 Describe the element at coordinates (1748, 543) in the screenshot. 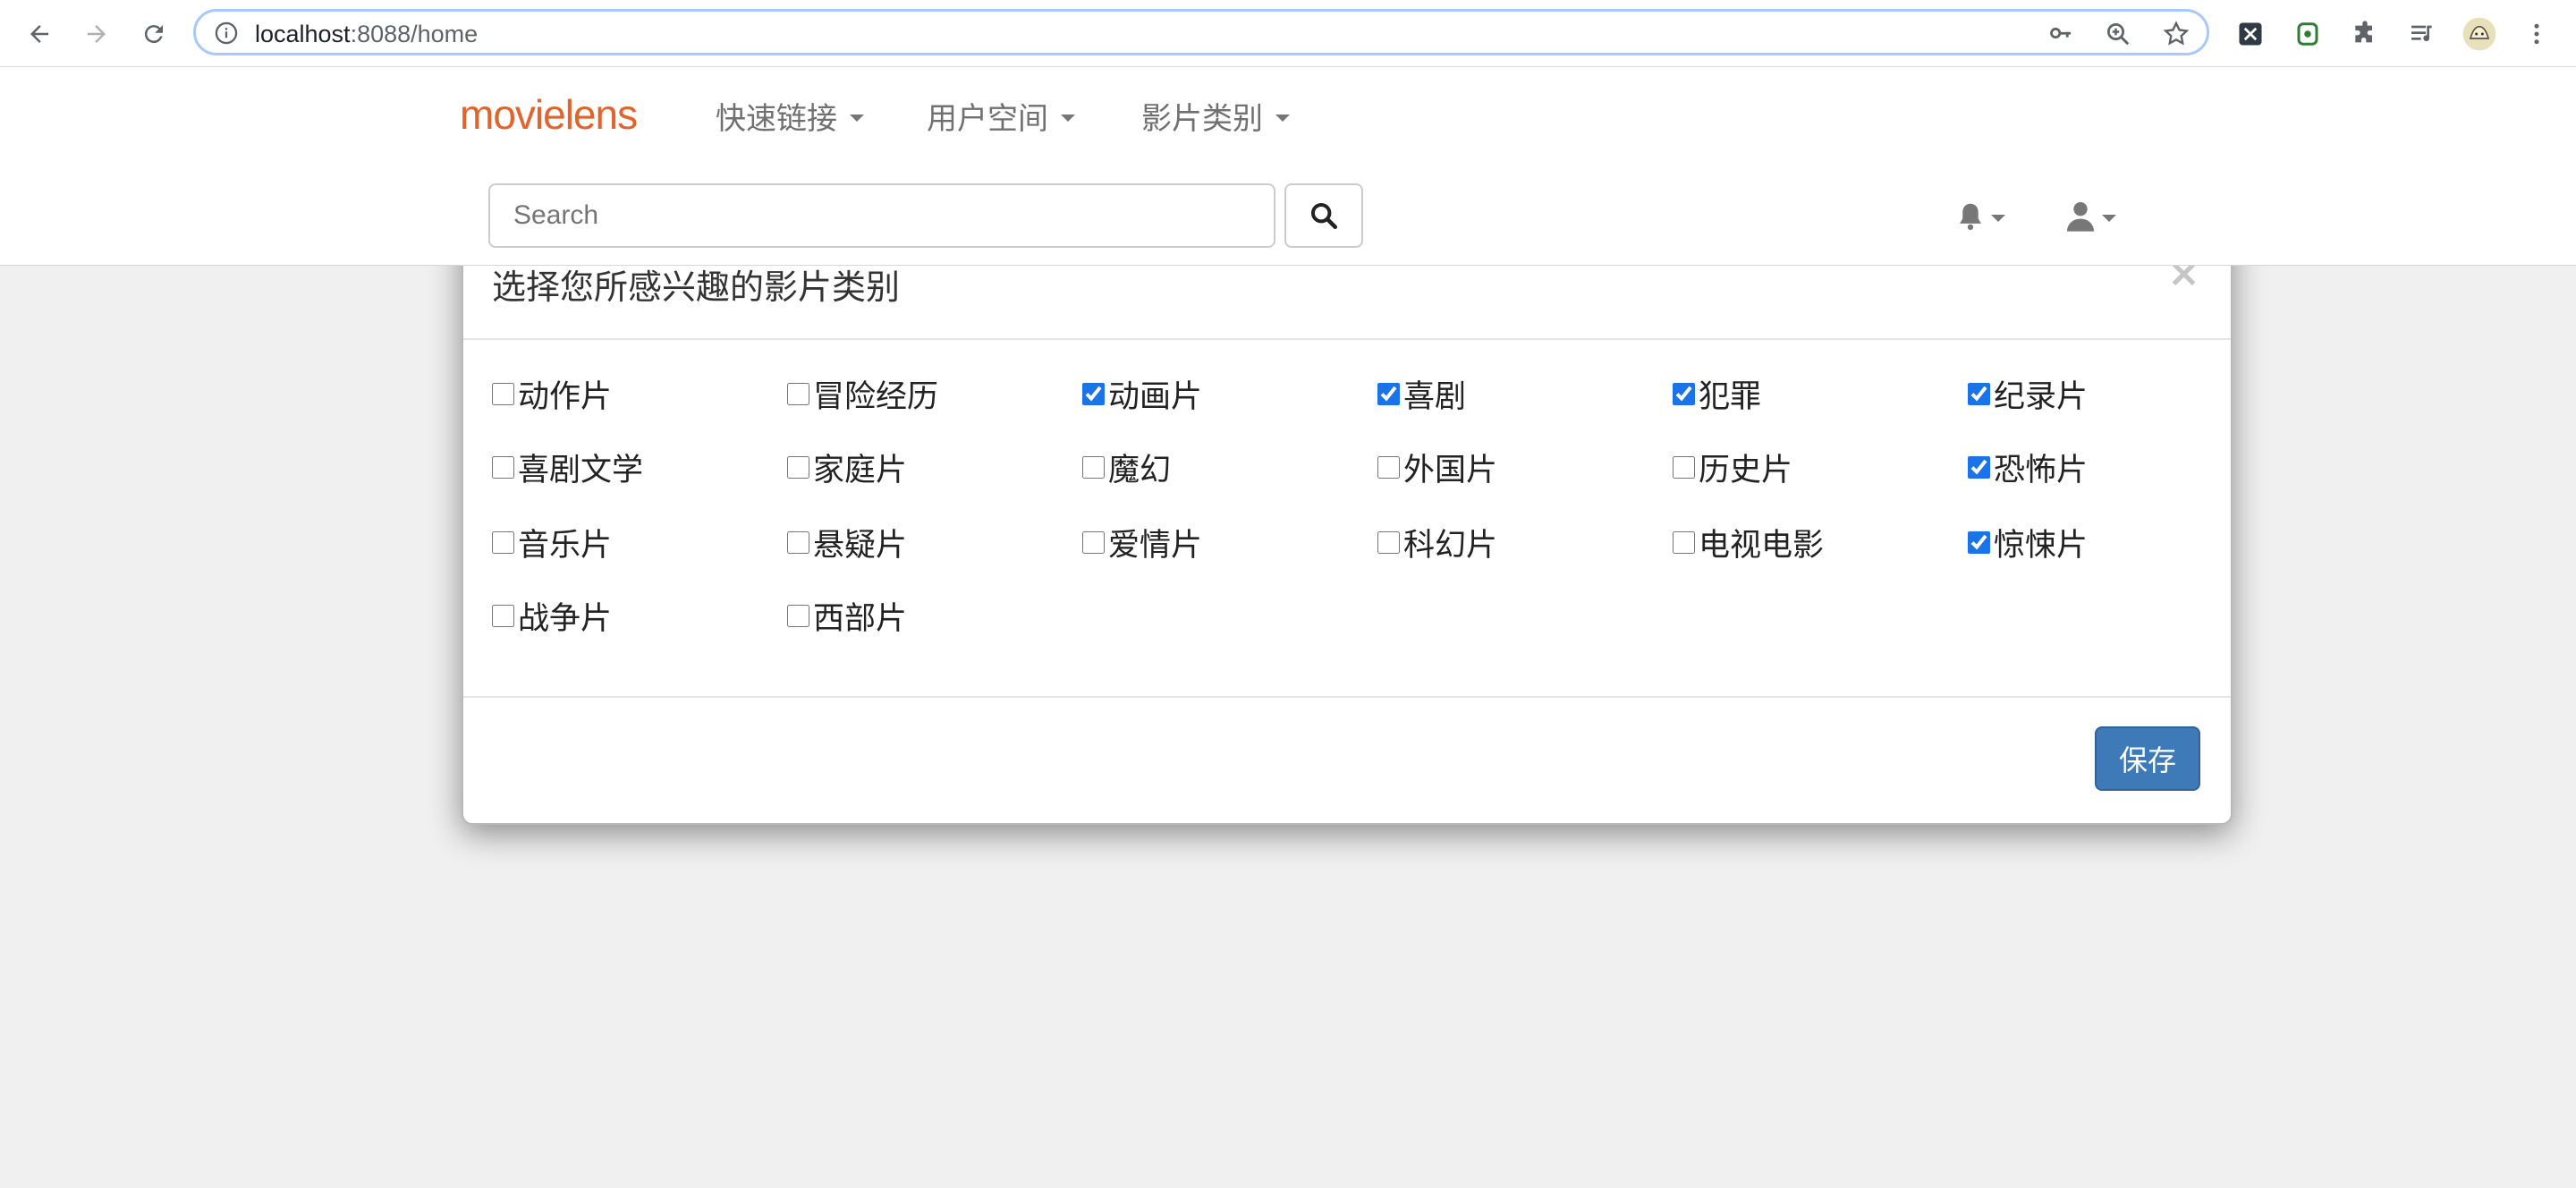

I see `genre-option: 电视电影` at that location.